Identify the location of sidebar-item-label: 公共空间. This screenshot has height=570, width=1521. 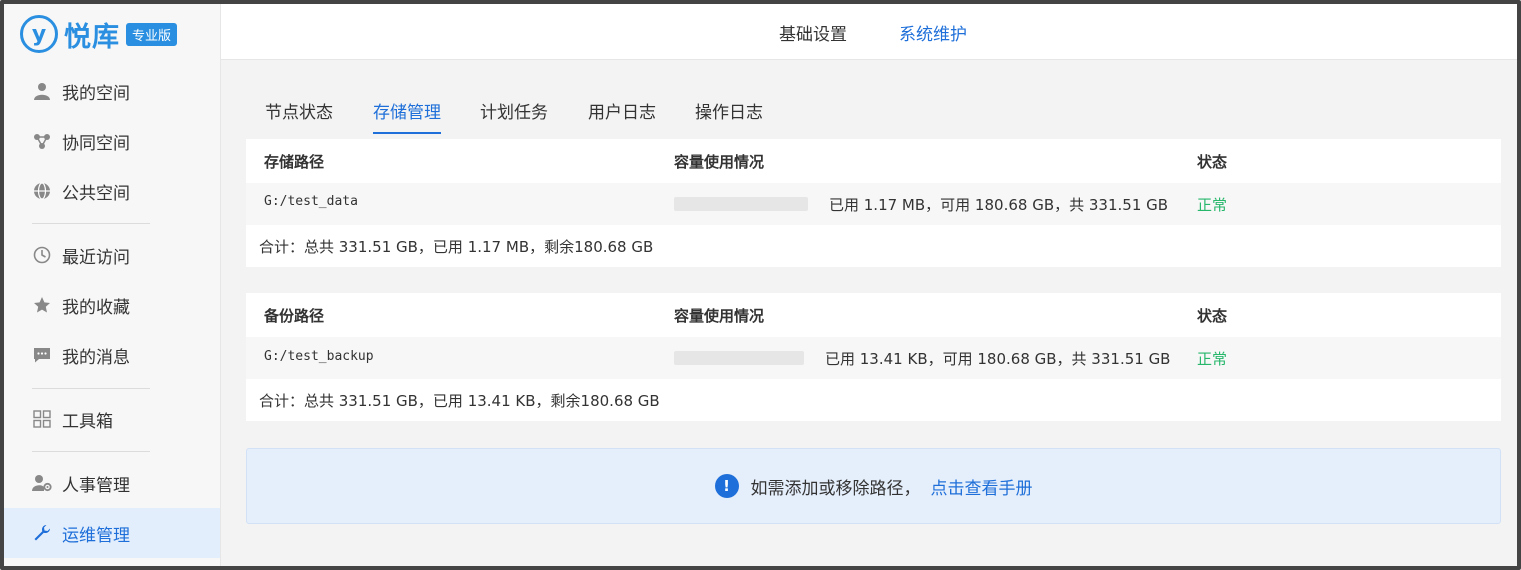
(96, 193).